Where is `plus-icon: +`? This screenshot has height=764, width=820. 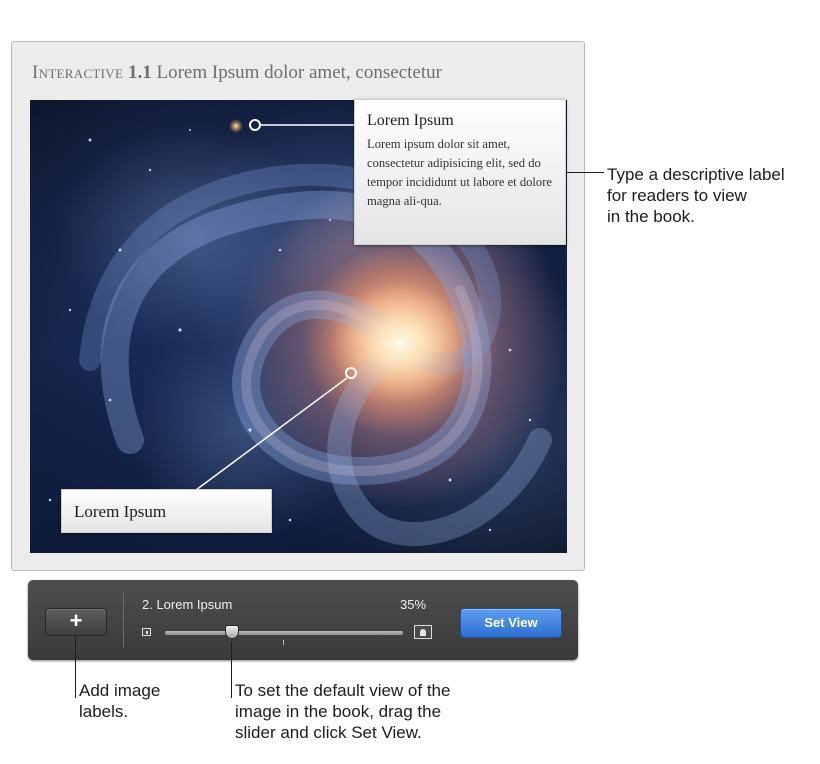
plus-icon: + is located at coordinates (76, 620).